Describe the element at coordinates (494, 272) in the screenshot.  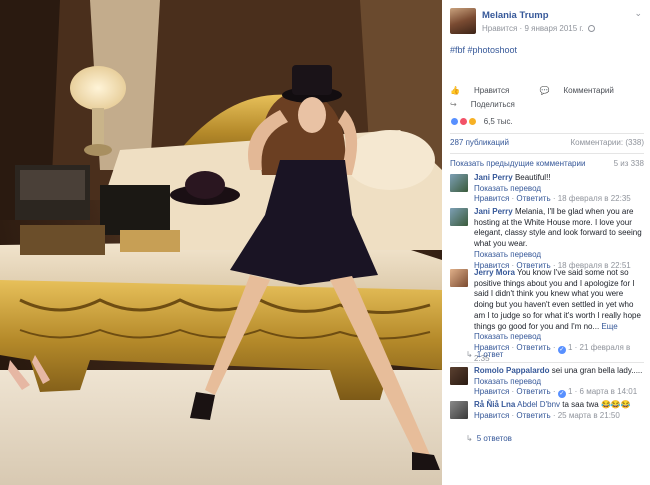
I see `commenter-name: Jerry Mora` at that location.